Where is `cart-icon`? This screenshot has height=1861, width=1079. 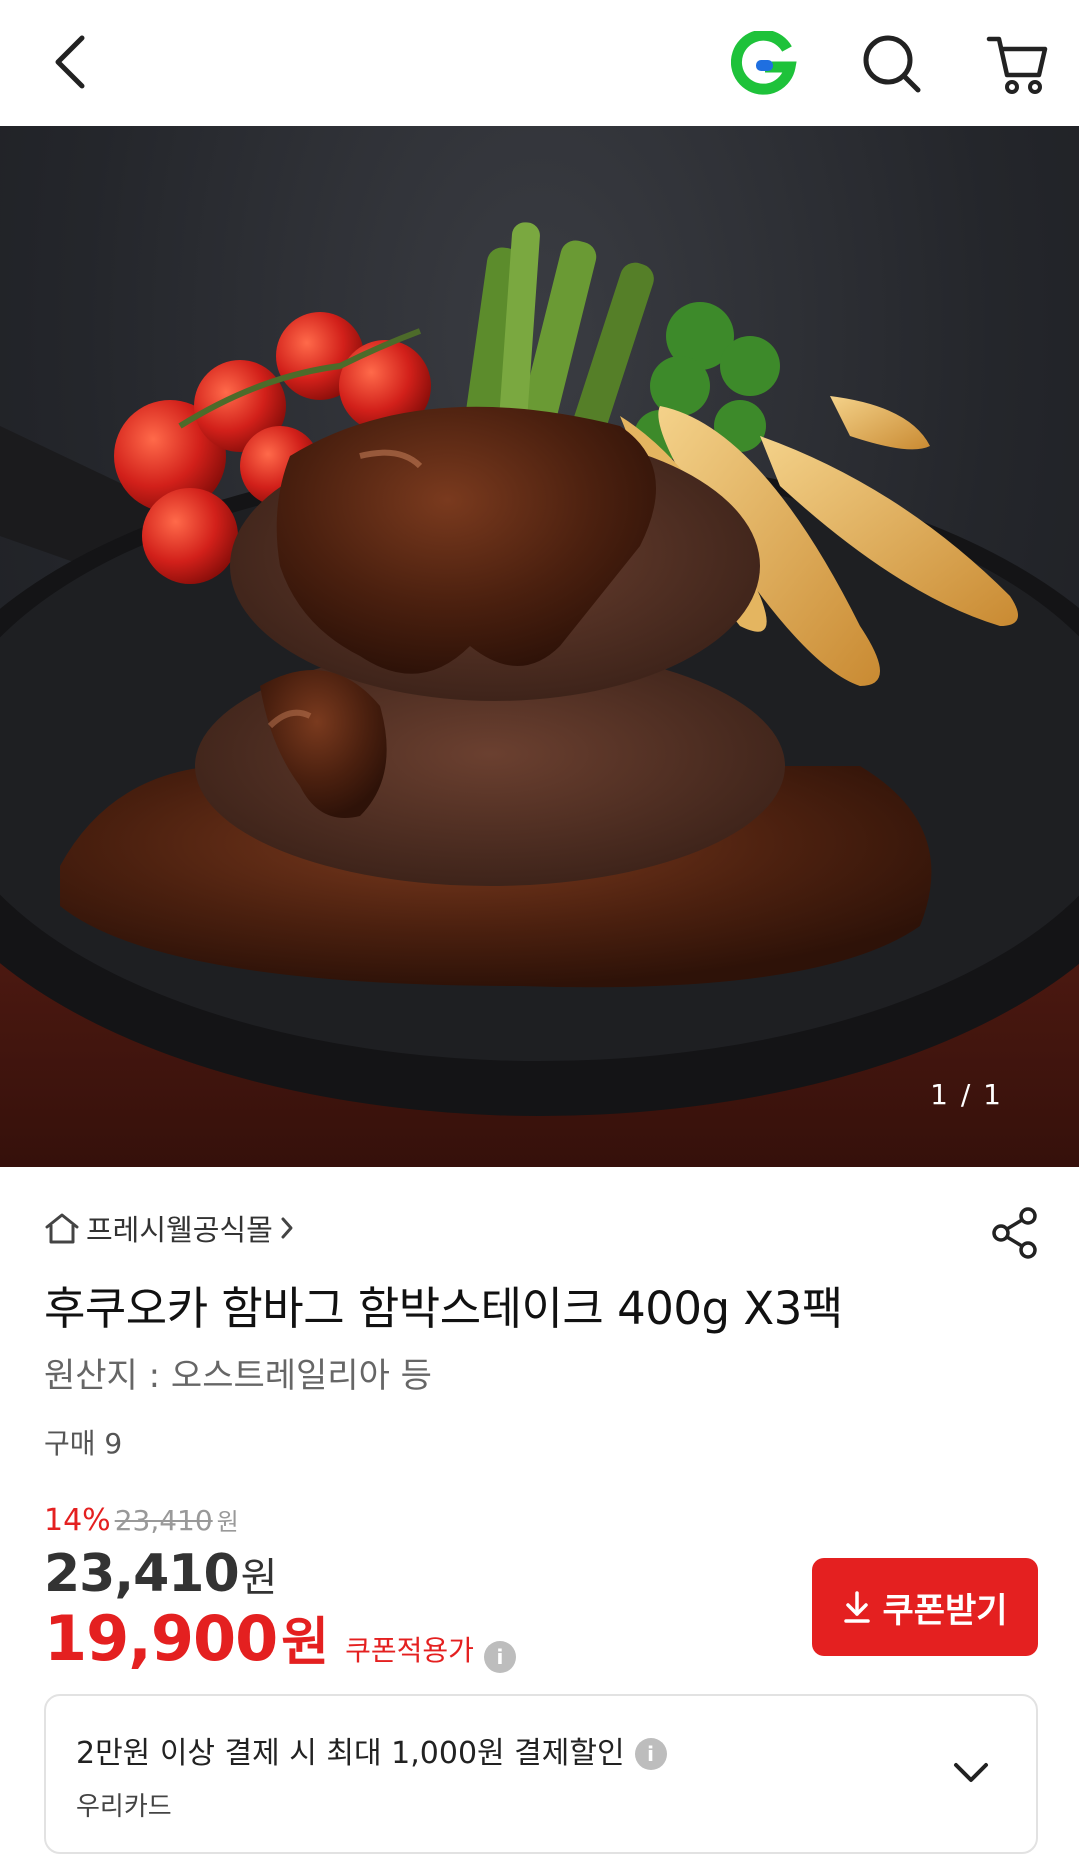 cart-icon is located at coordinates (1017, 65).